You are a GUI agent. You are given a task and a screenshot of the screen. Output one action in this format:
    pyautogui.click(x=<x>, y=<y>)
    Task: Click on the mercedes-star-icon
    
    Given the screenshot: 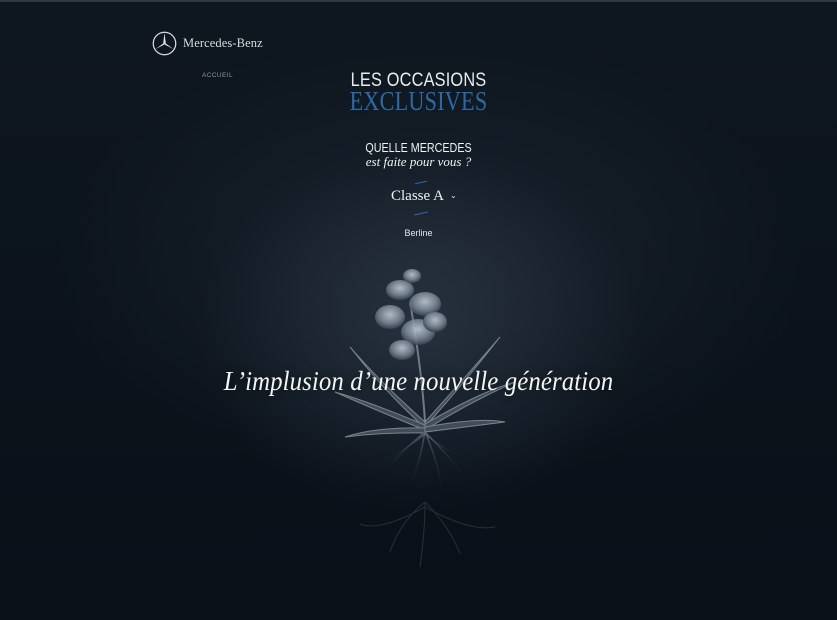 What is the action you would take?
    pyautogui.click(x=164, y=43)
    